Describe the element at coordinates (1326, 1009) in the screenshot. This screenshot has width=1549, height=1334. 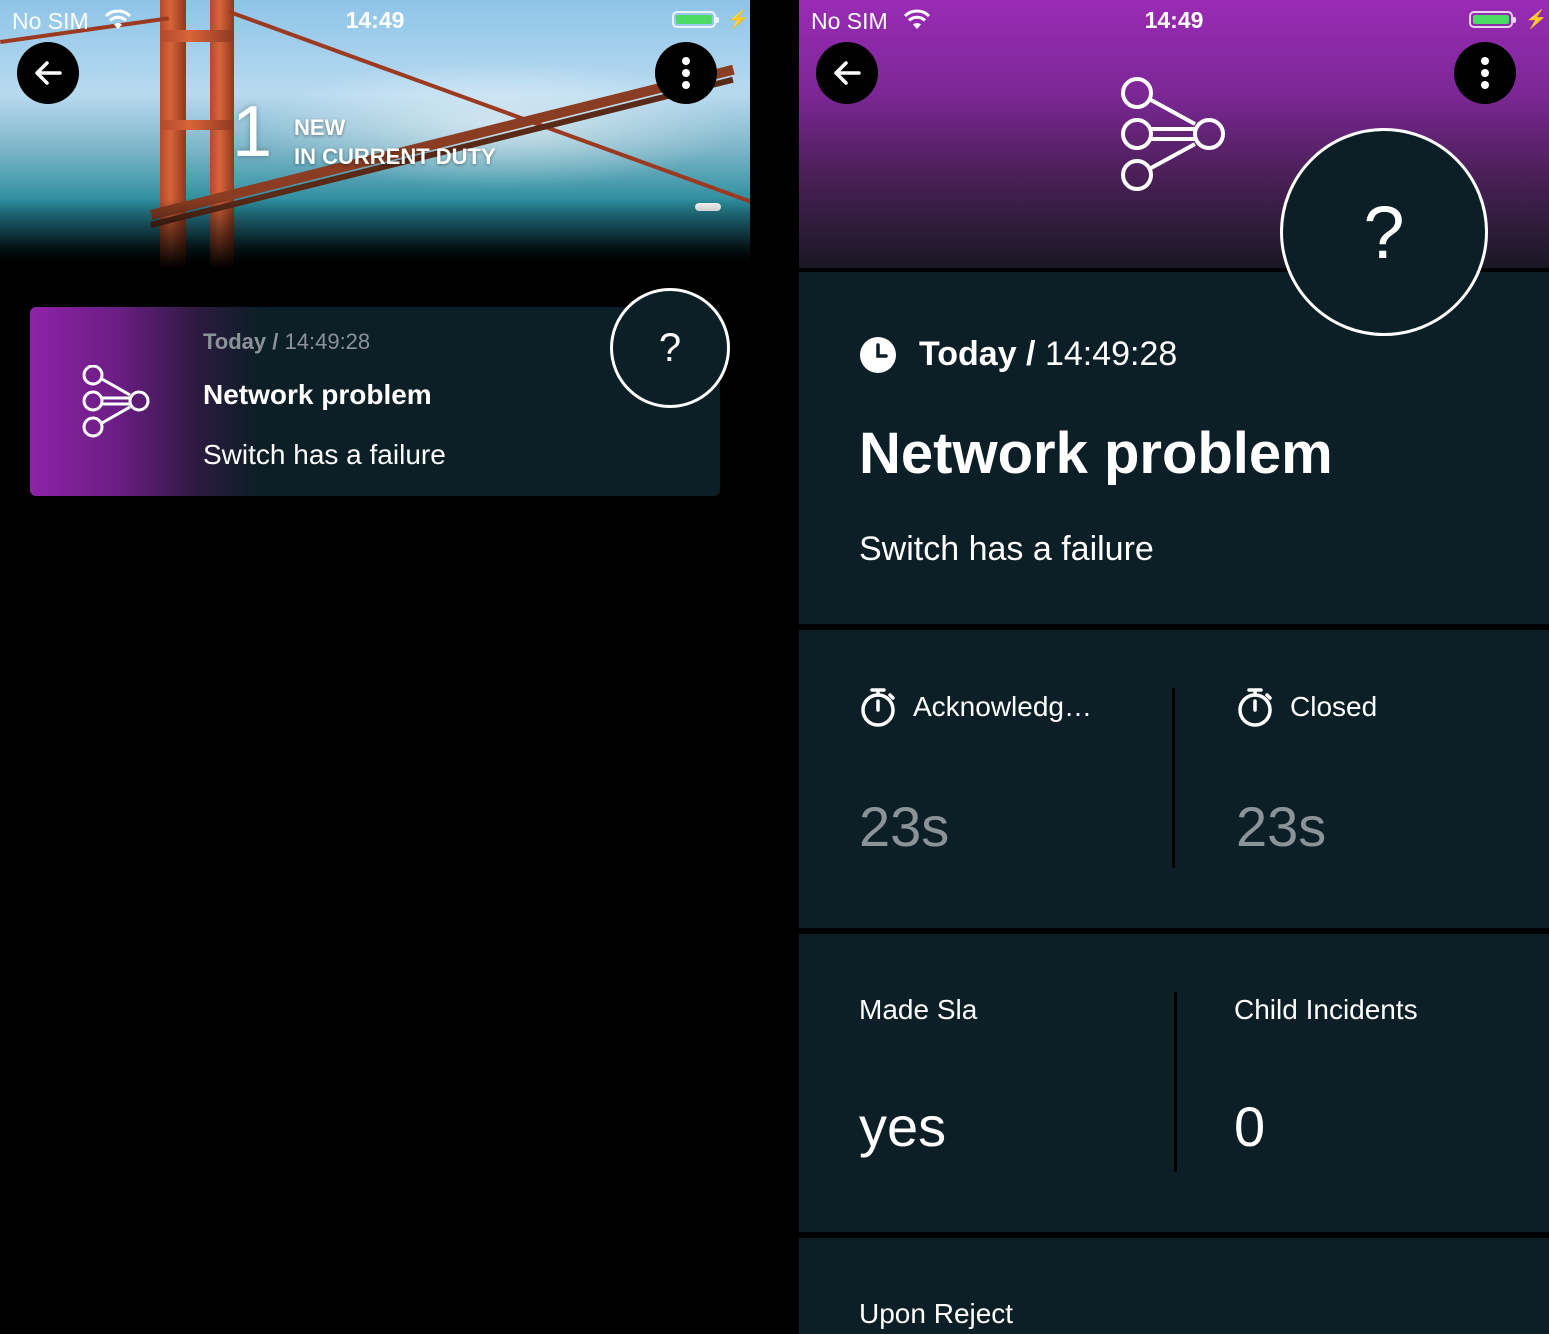
I see `child-incidents-label: Child Incidents` at that location.